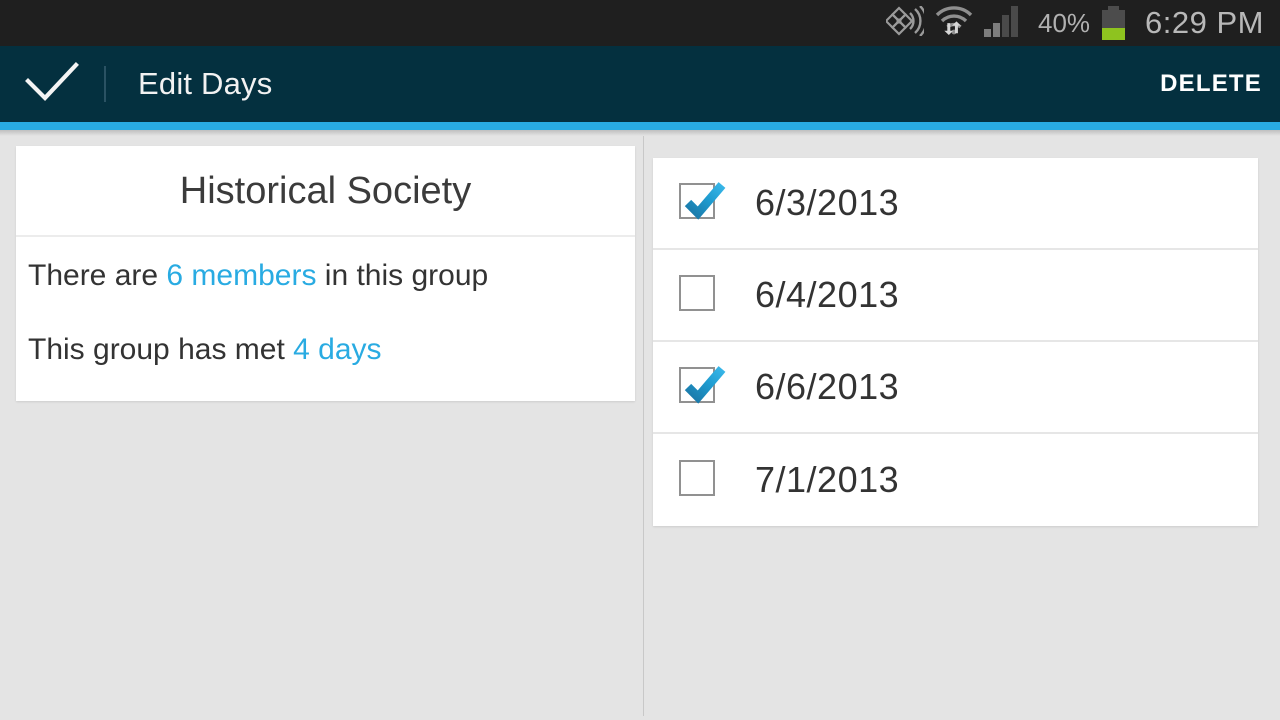 Image resolution: width=1280 pixels, height=720 pixels. I want to click on members-count: 6 members, so click(241, 275).